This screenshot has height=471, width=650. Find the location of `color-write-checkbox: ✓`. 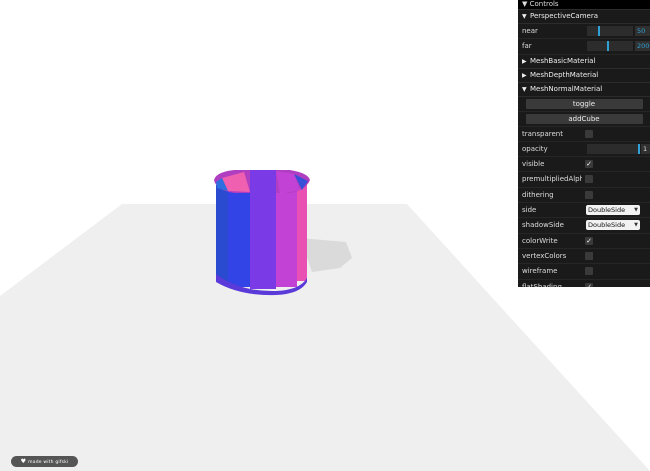

color-write-checkbox: ✓ is located at coordinates (589, 240).